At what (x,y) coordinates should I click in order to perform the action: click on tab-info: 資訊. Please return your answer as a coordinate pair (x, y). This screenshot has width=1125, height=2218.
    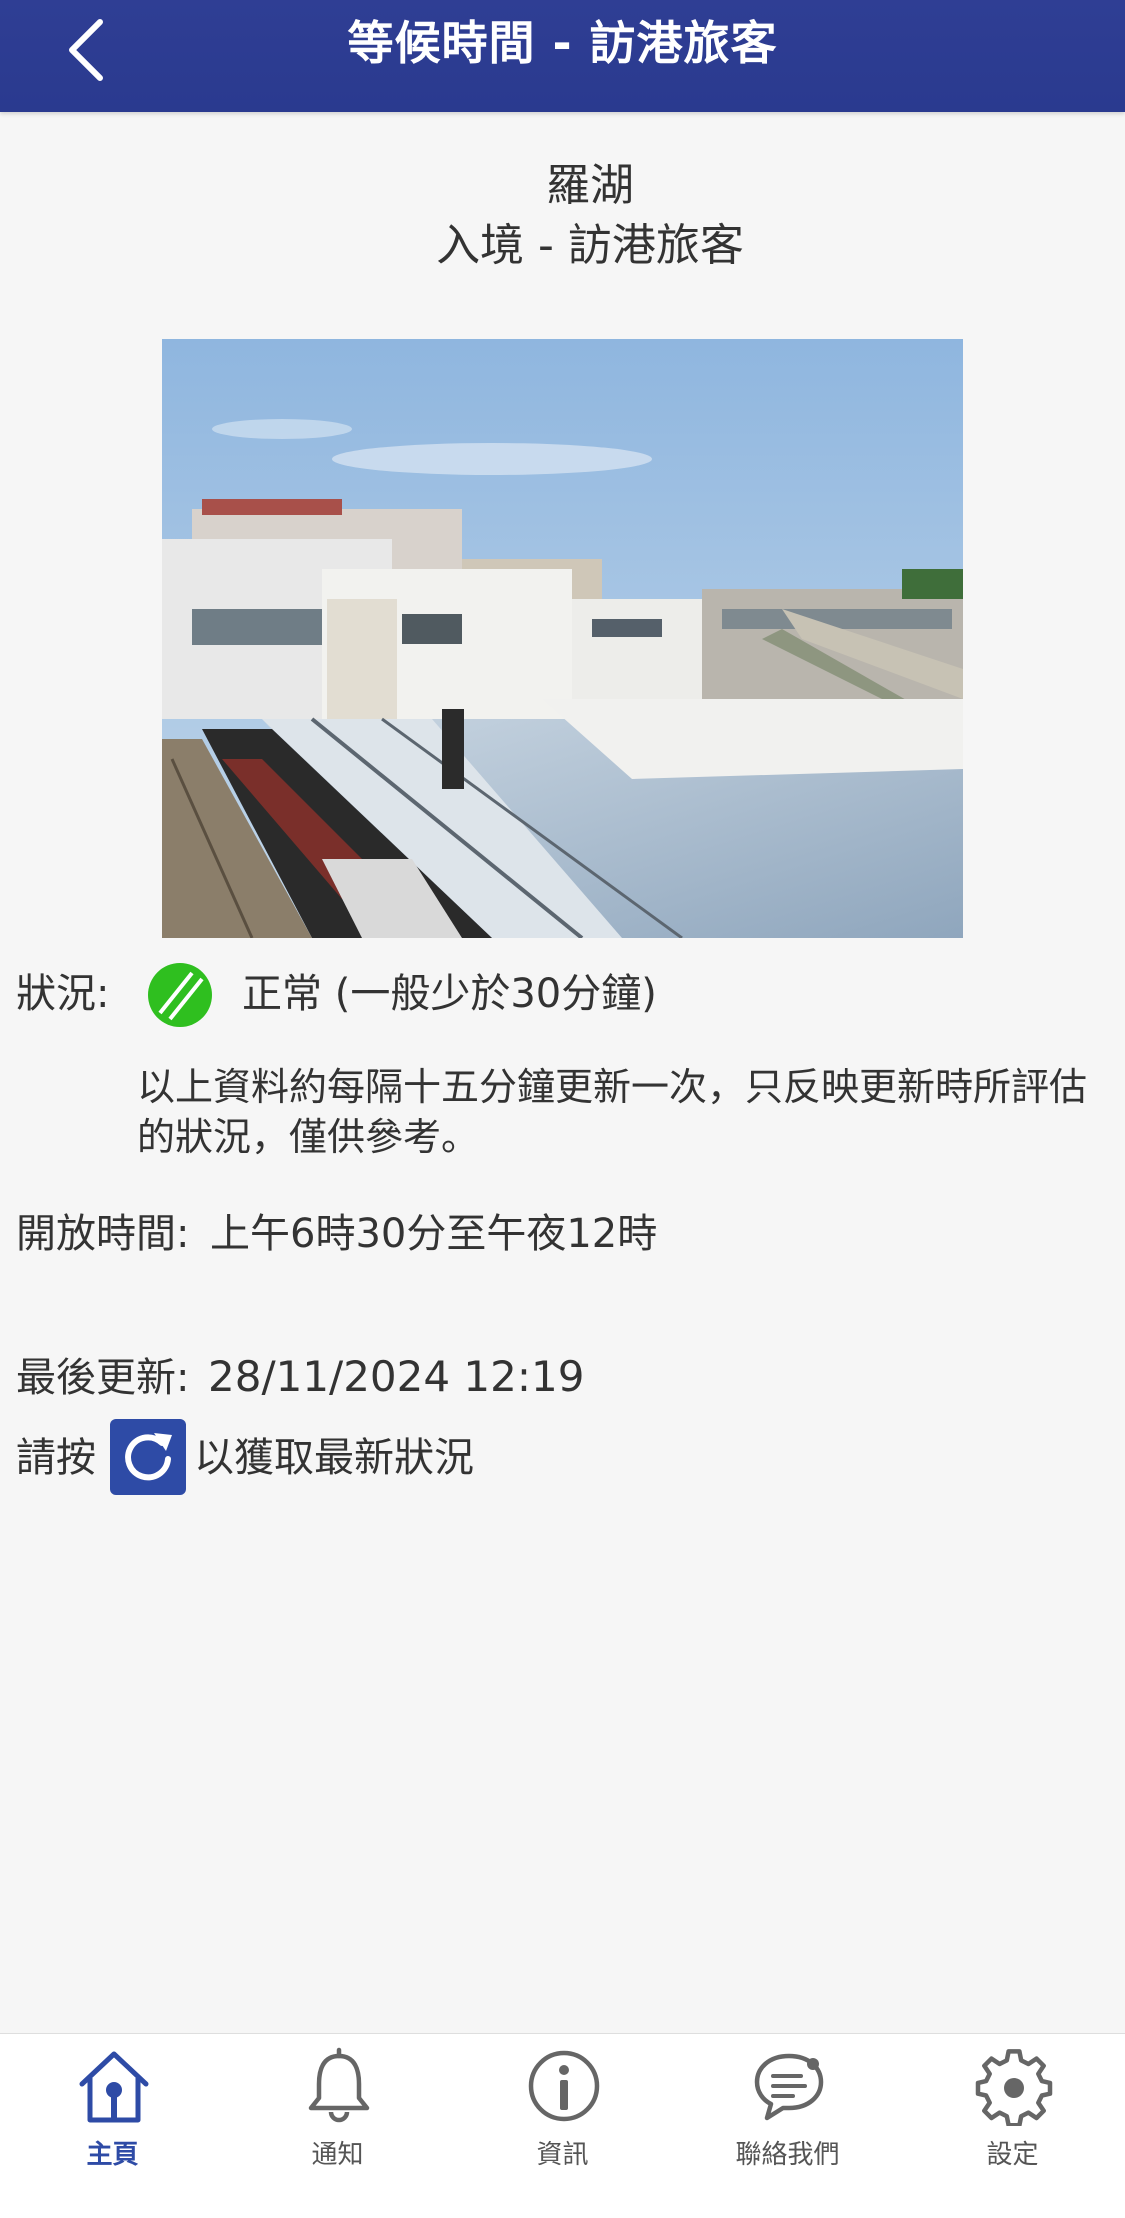
    Looking at the image, I should click on (562, 2126).